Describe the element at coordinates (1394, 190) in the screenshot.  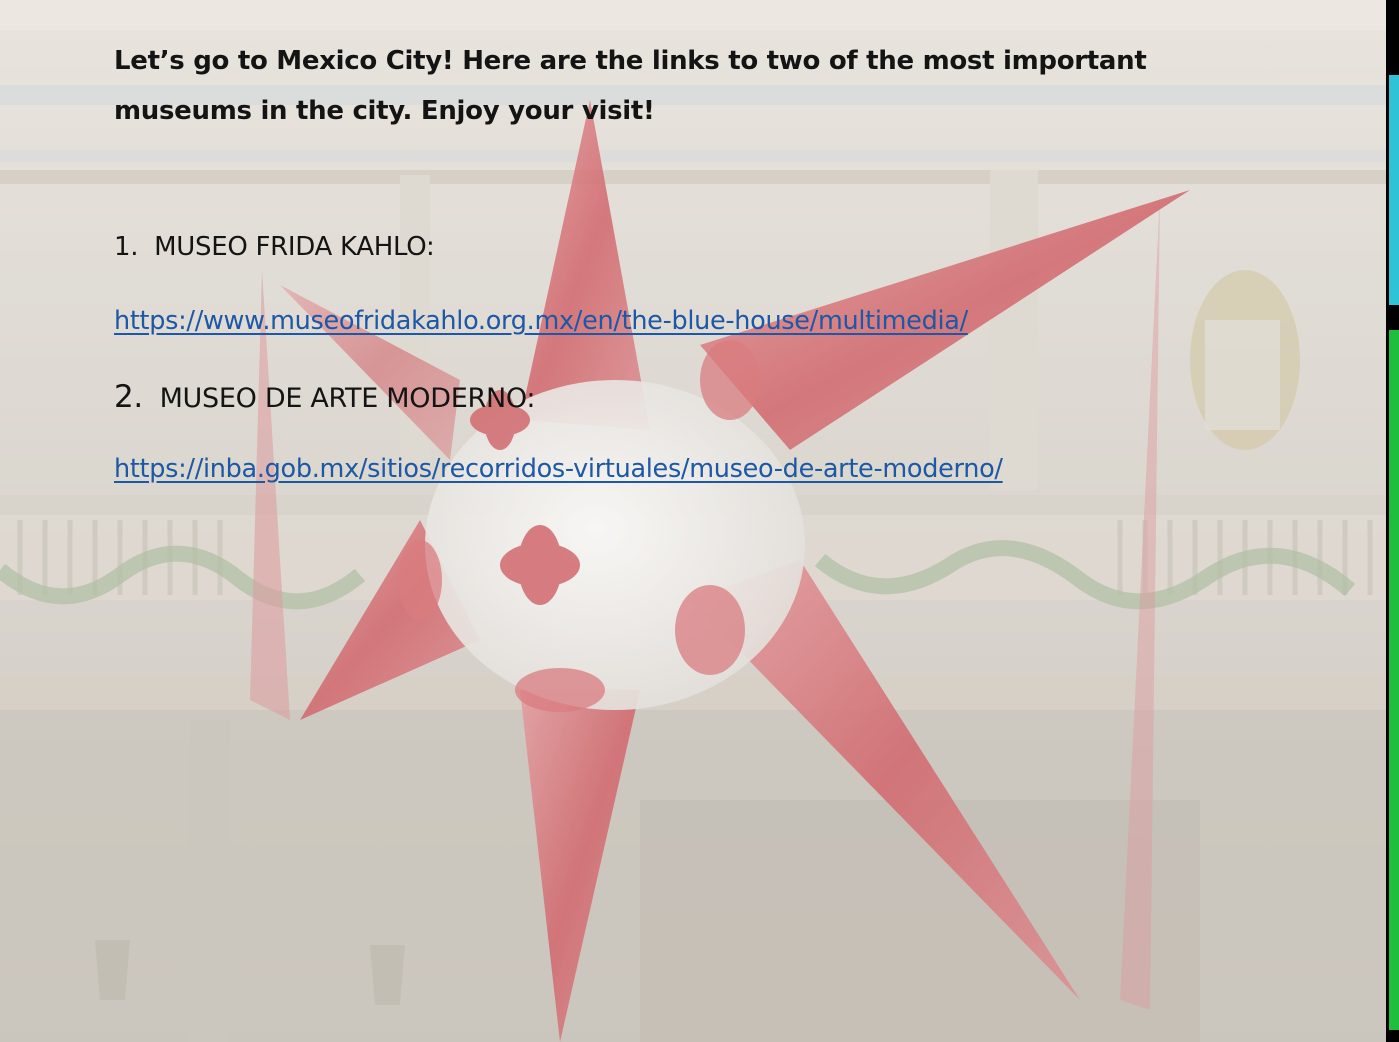
I see `right-edge-teal-panel` at that location.